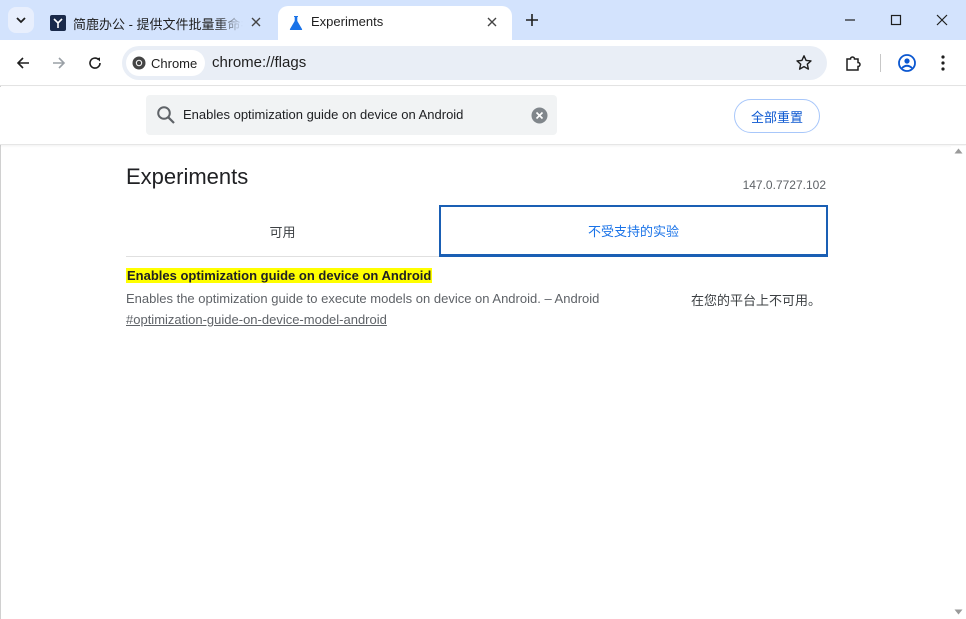 This screenshot has width=966, height=619. I want to click on minimize-icon, so click(850, 20).